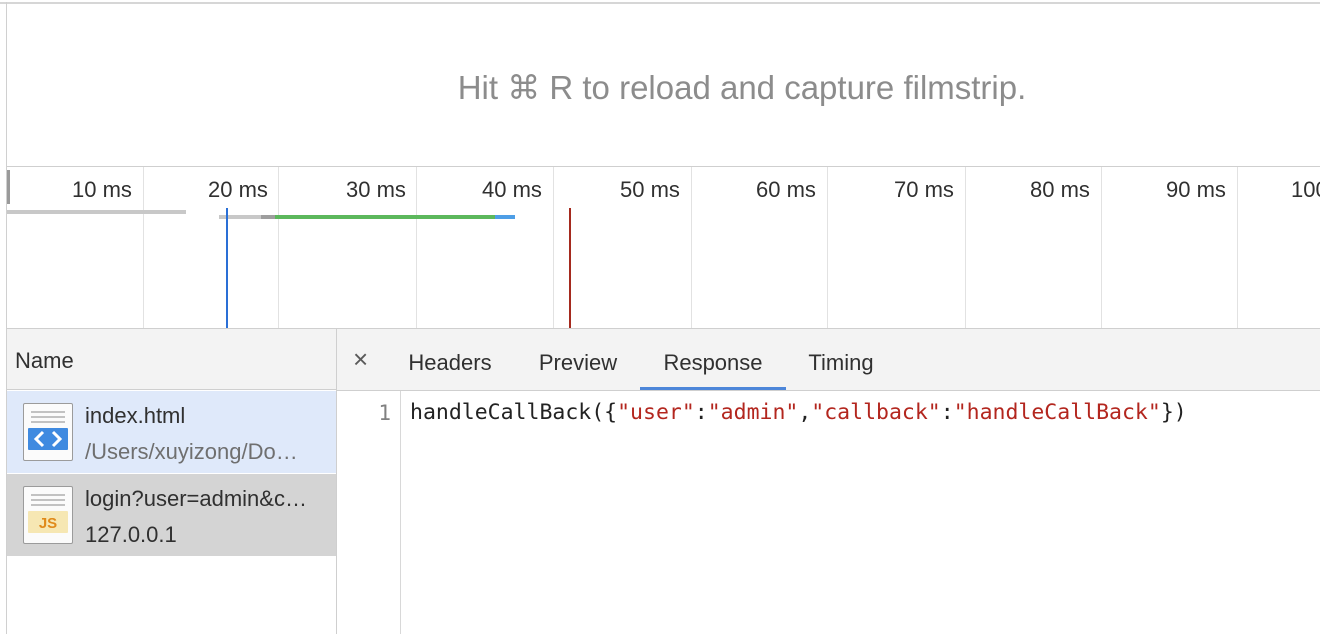  Describe the element at coordinates (650, 189) in the screenshot. I see `tick-label: 50 ms` at that location.